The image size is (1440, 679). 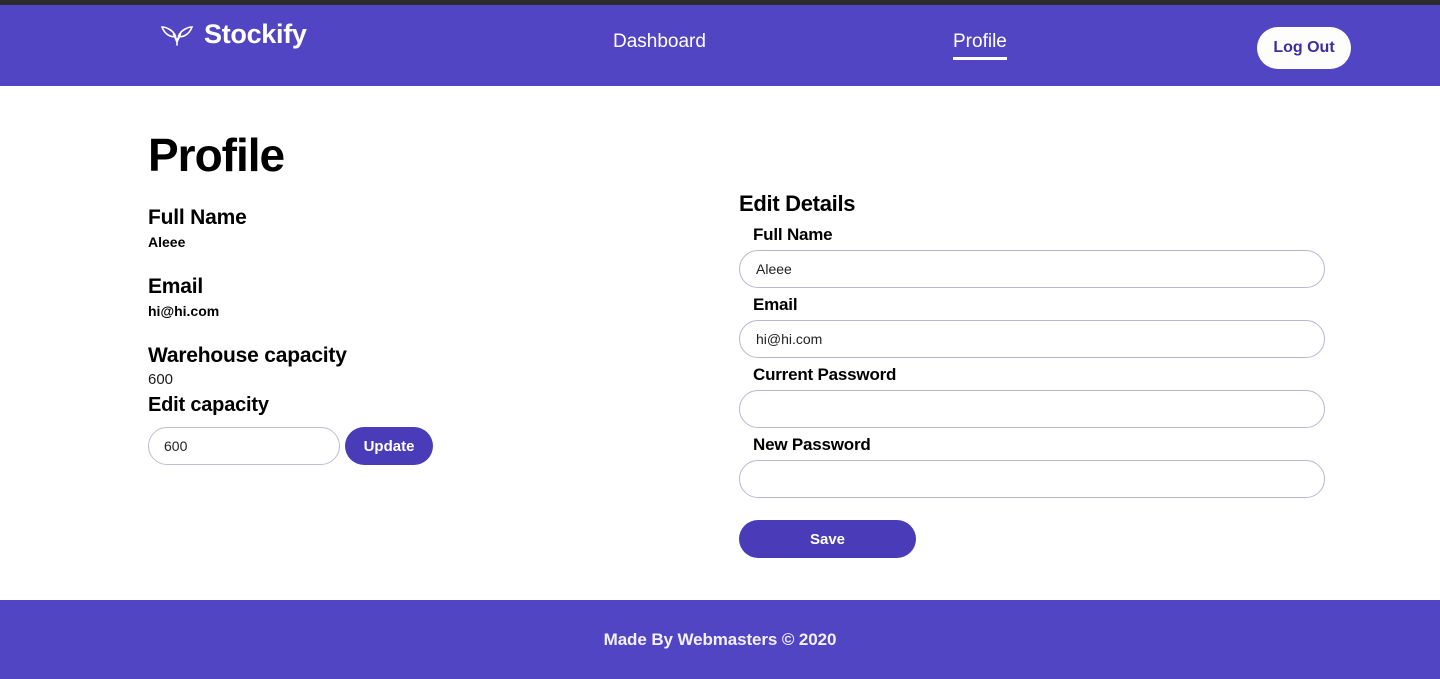 I want to click on email-input, so click(x=1032, y=339).